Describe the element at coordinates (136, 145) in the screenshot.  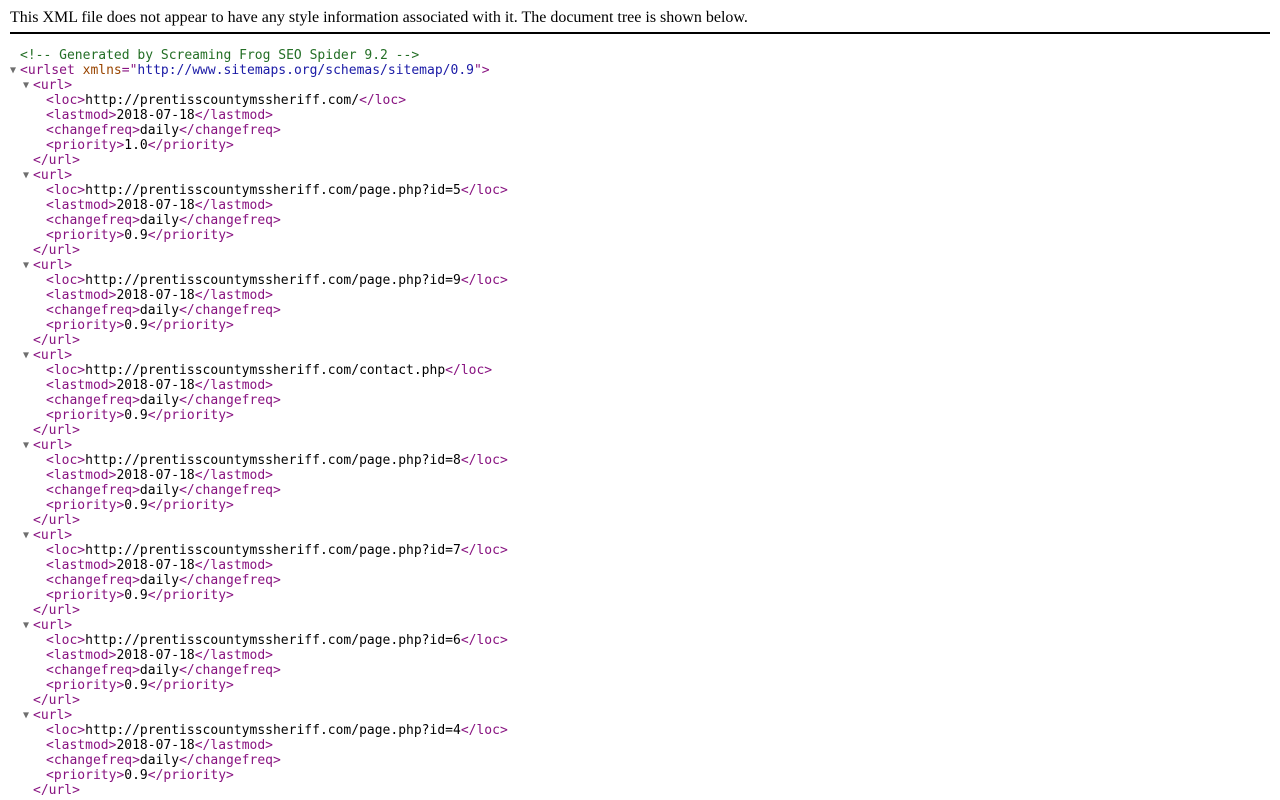
I see `priority-value: 1.0` at that location.